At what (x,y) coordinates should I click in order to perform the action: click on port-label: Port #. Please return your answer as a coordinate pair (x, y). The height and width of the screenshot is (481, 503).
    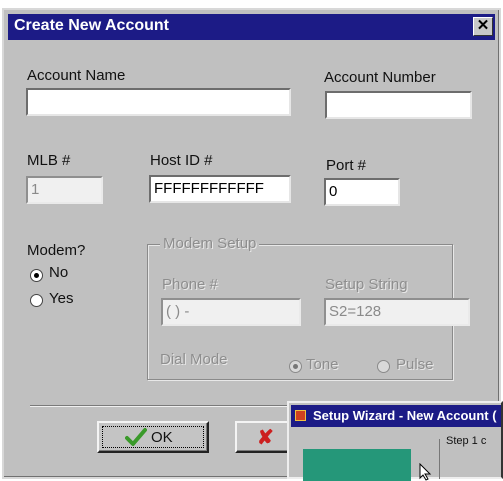
    Looking at the image, I should click on (346, 165).